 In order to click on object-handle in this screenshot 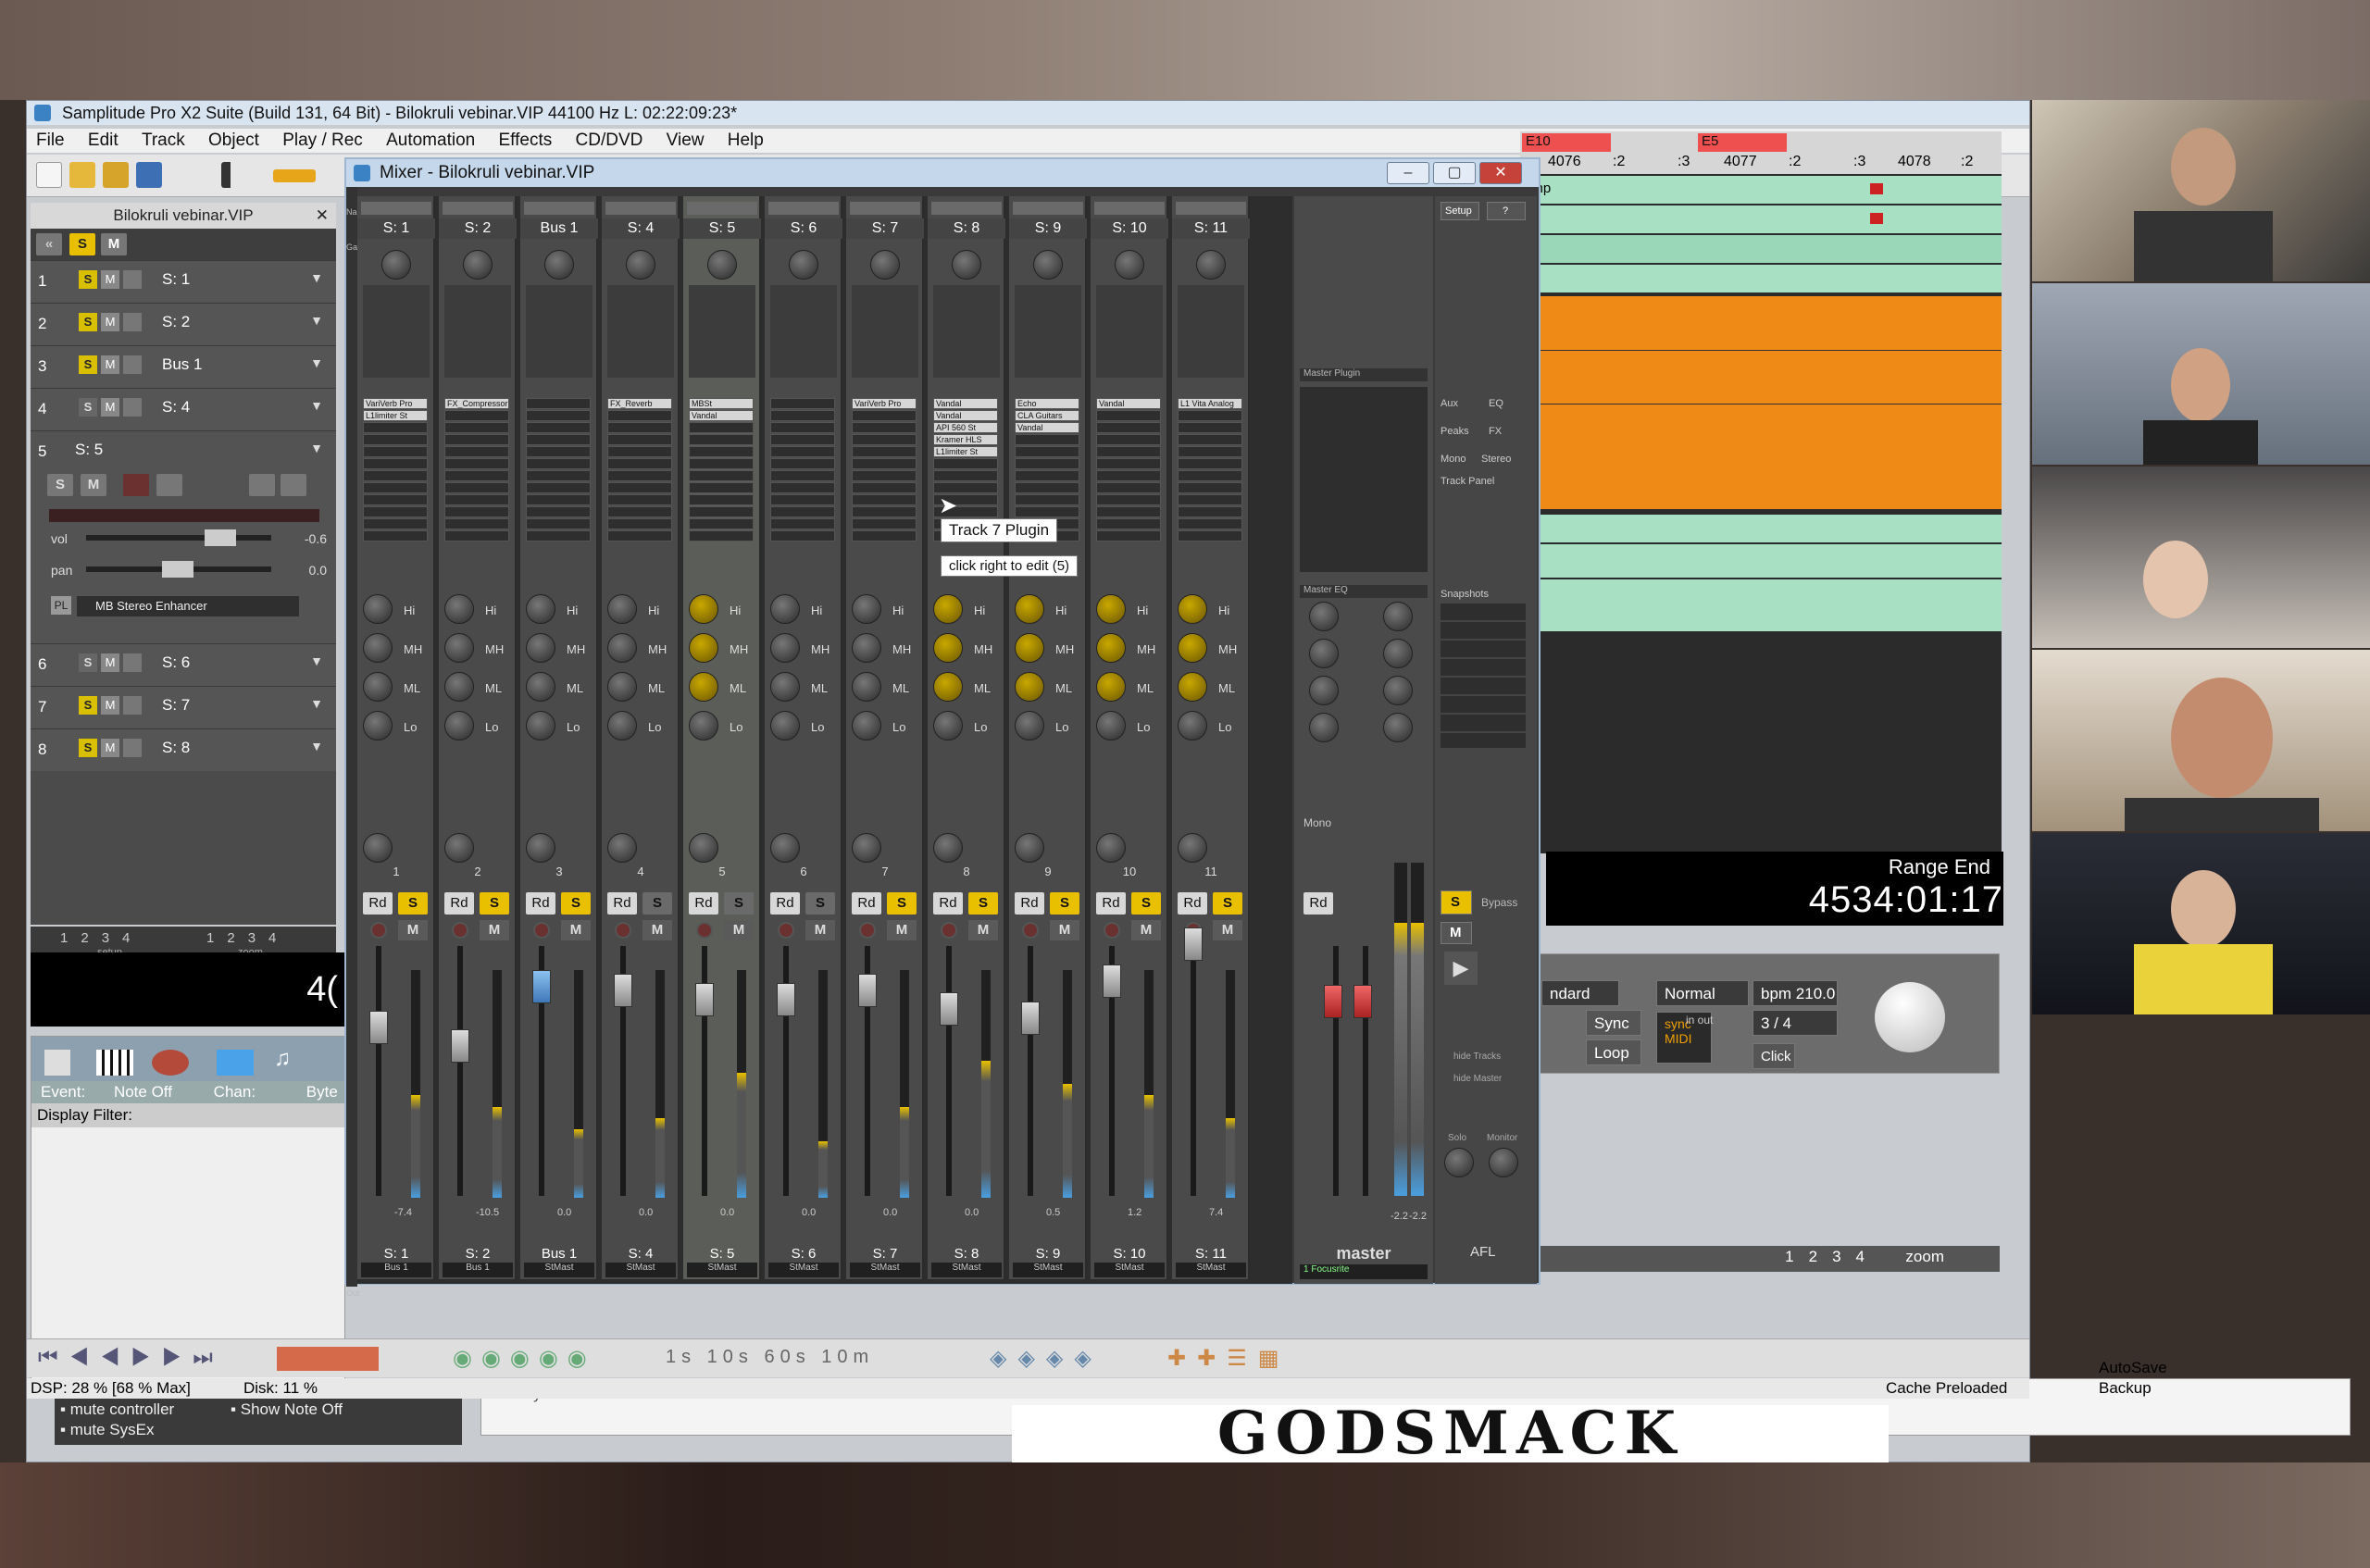, I will do `click(1876, 188)`.